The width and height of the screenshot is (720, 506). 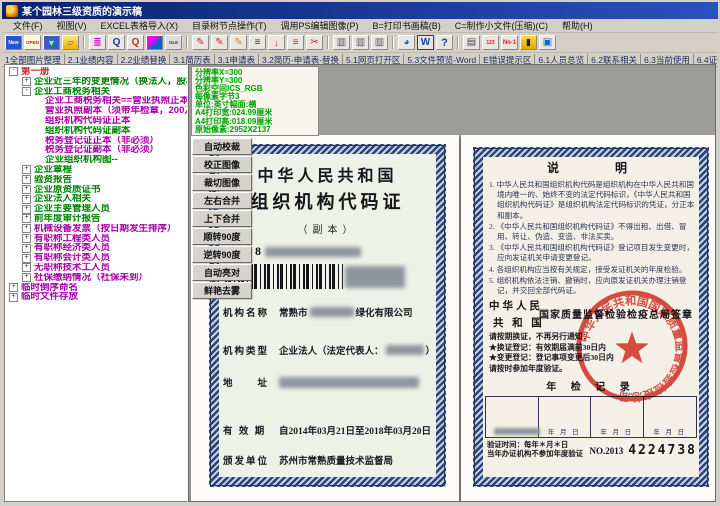 I want to click on tree-item-temp-file-storage: + 临时文件存放, so click(x=97, y=297).